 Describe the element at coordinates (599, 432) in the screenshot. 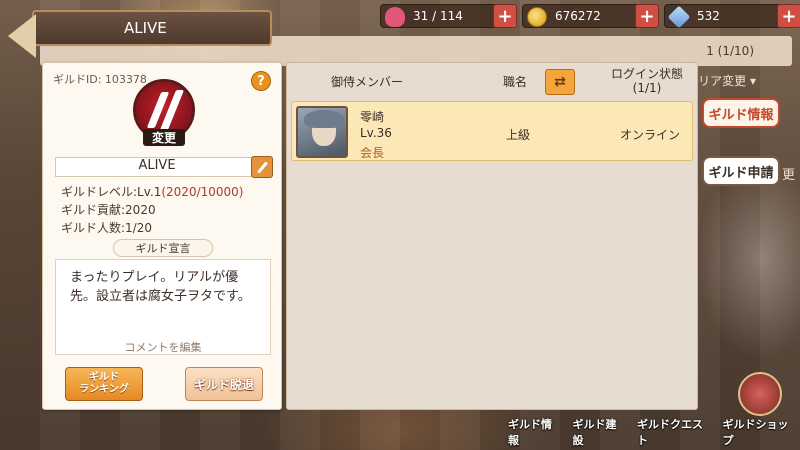

I see `nav-guild-build: ギルド建設` at that location.